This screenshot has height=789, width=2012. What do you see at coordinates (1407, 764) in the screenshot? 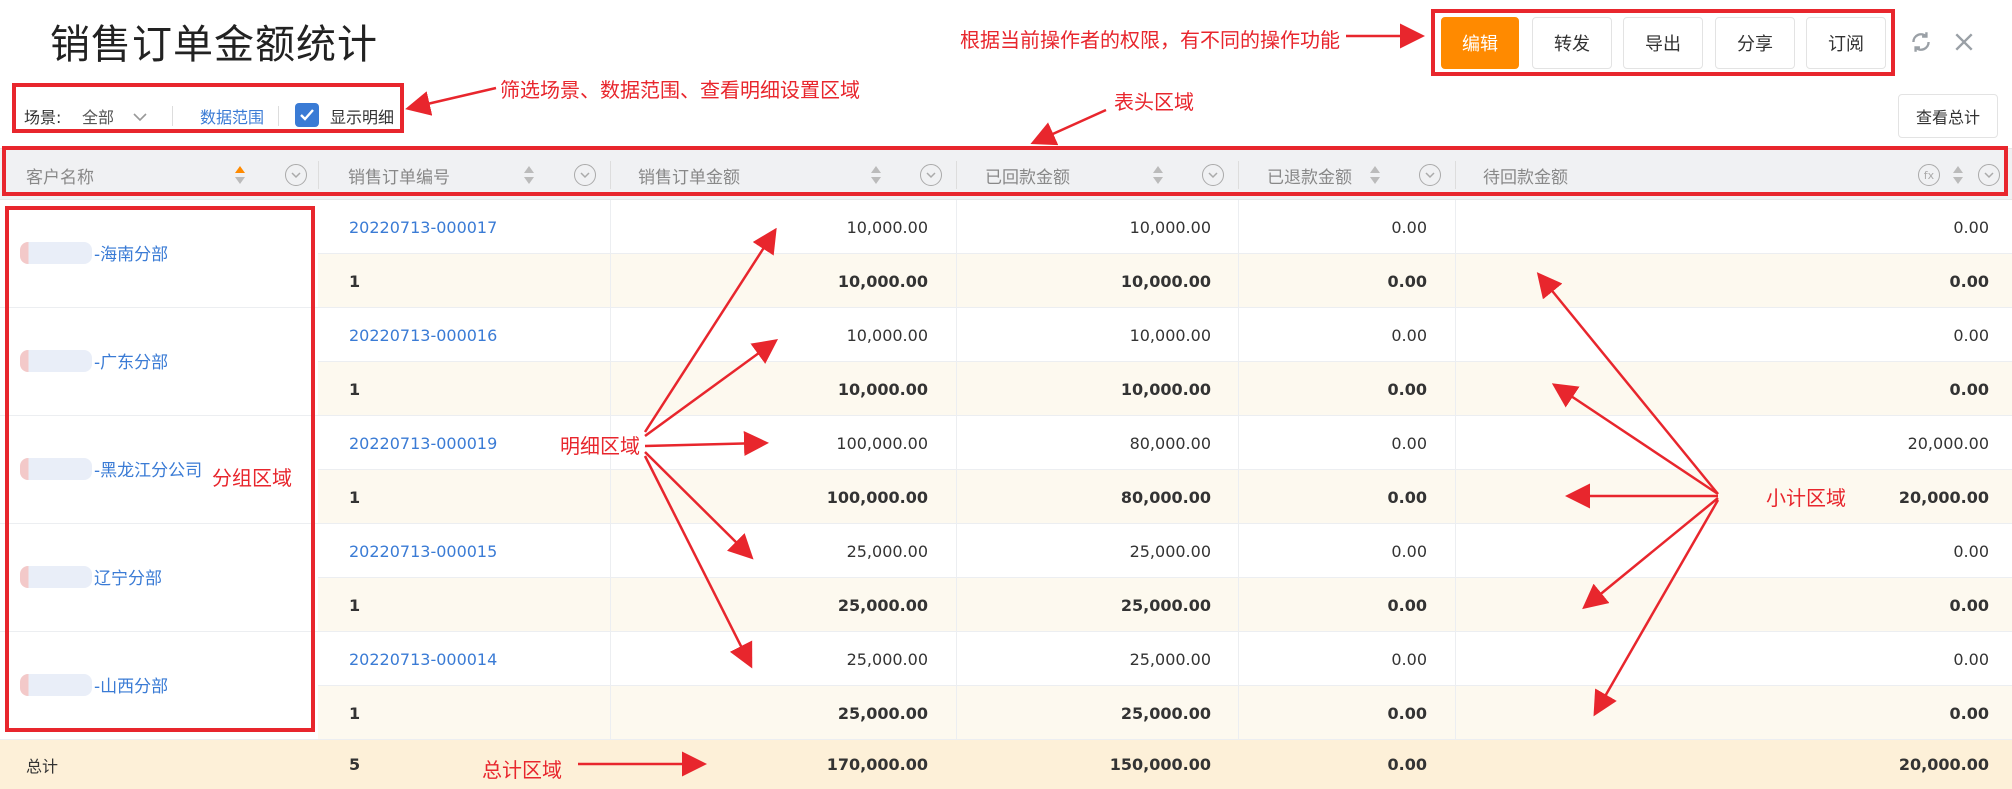
I see `total-refunded: 0.00` at bounding box center [1407, 764].